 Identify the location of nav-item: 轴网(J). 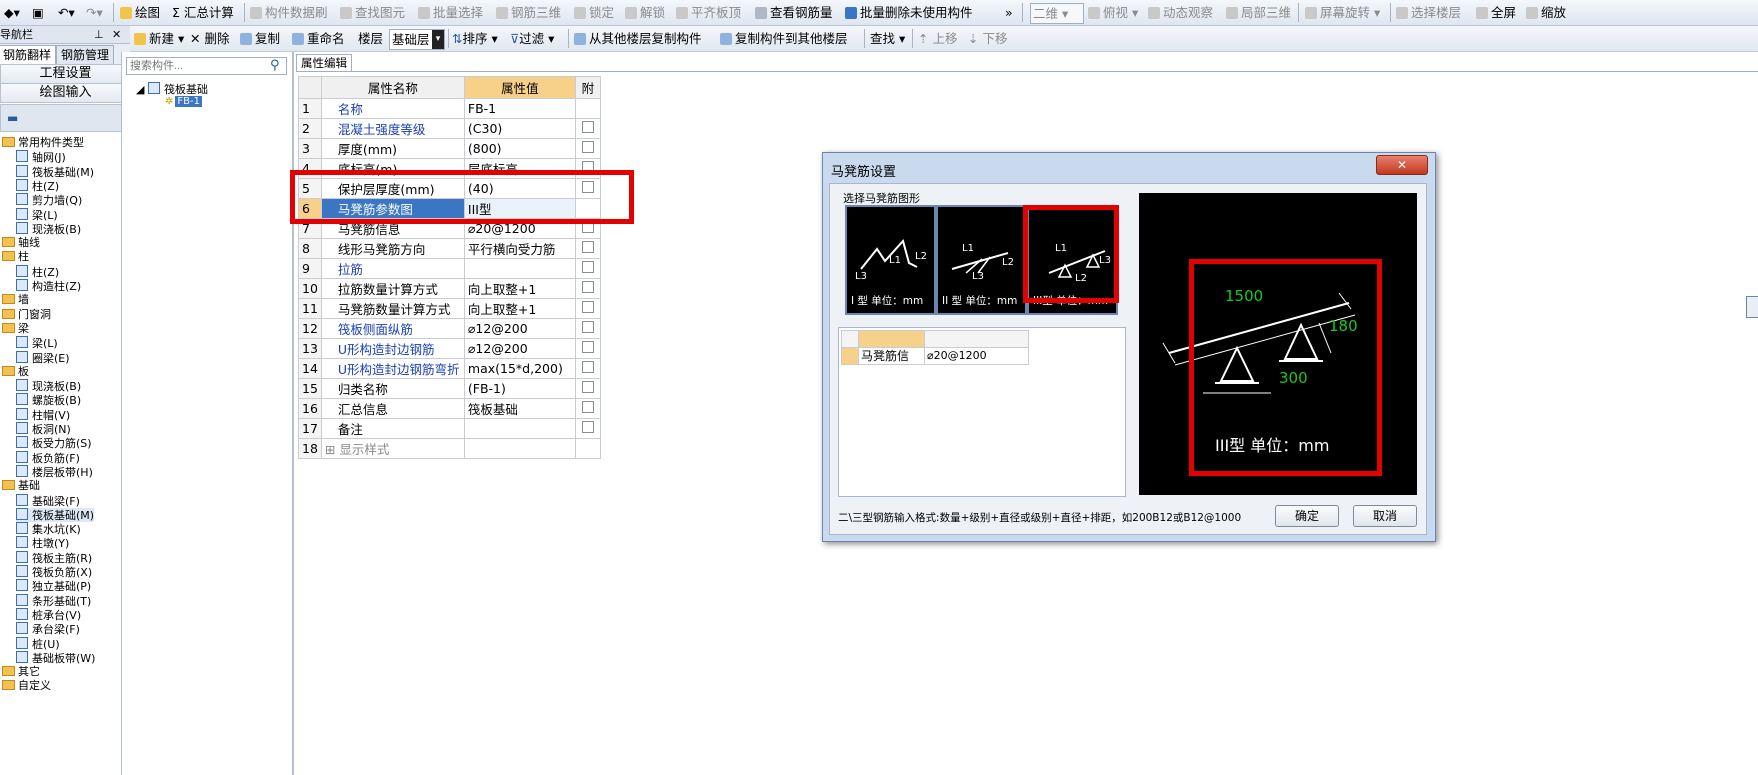
(41, 157).